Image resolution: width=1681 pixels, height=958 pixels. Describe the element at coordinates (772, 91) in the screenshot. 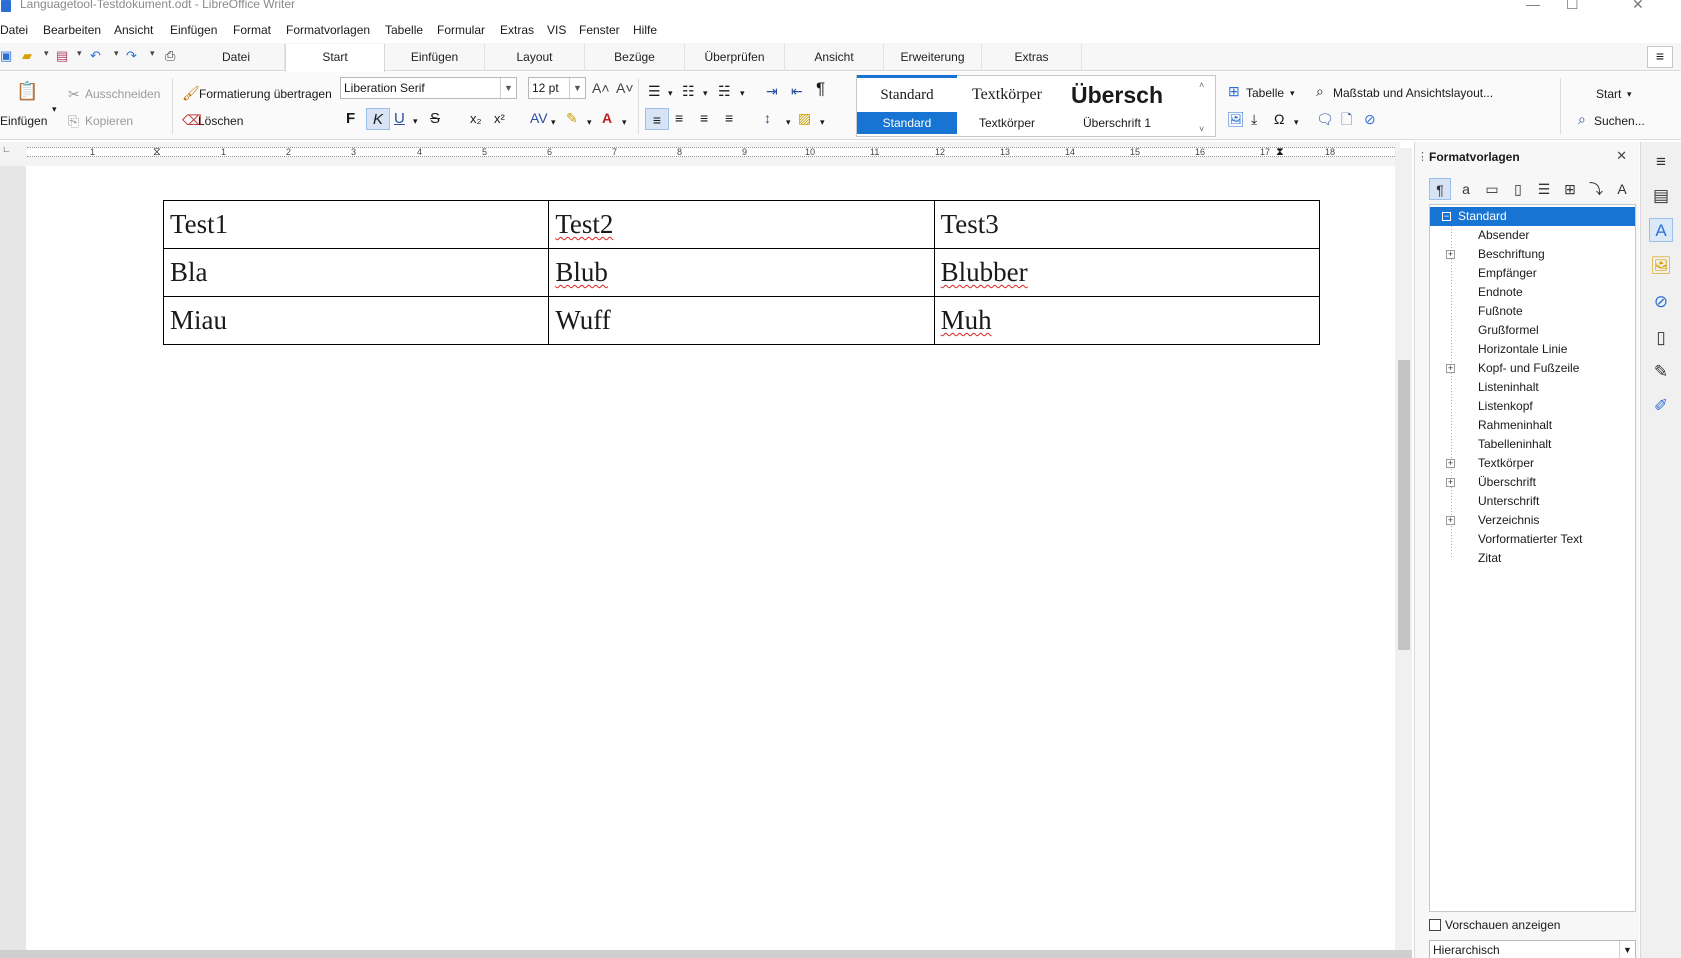

I see `increase-indent-icon: ⇥` at that location.